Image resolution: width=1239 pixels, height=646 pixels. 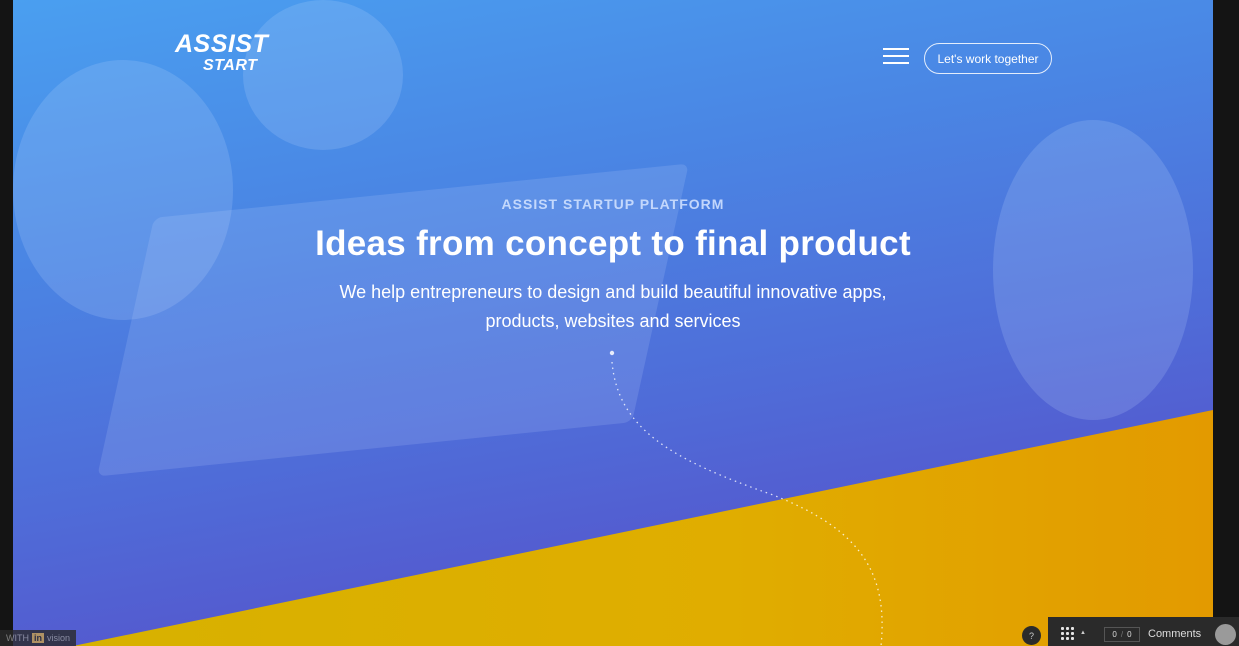 What do you see at coordinates (1073, 634) in the screenshot?
I see `grid-icon: ▲` at bounding box center [1073, 634].